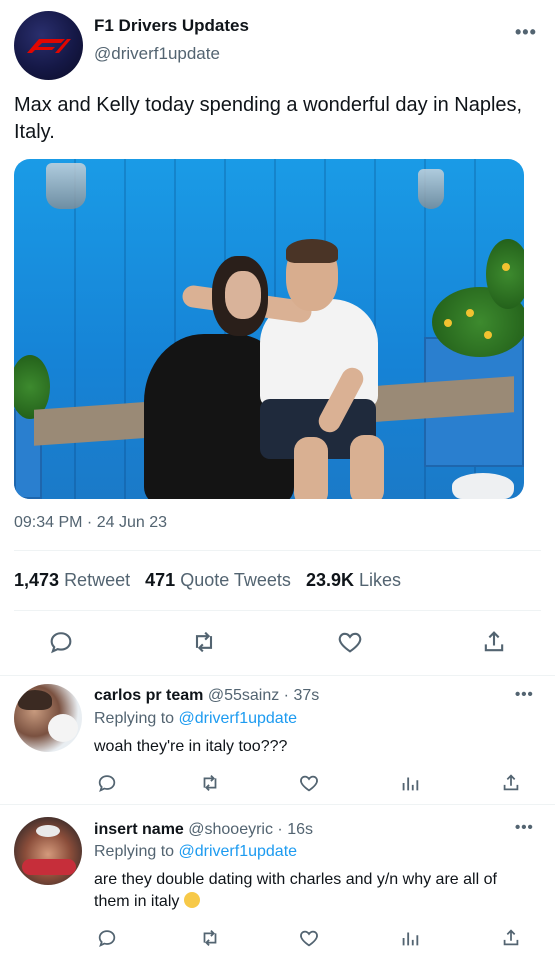 The width and height of the screenshot is (555, 960). What do you see at coordinates (171, 26) in the screenshot?
I see `display-name: F1 Drivers Updates` at bounding box center [171, 26].